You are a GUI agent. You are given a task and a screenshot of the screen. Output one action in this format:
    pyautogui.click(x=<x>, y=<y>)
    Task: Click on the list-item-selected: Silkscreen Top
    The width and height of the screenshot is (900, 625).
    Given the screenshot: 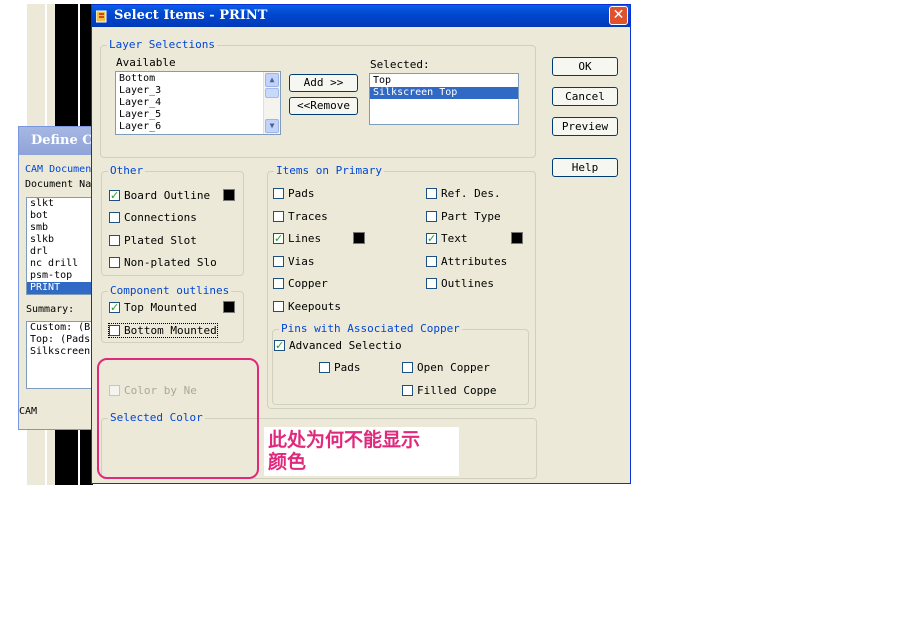 What is the action you would take?
    pyautogui.click(x=444, y=93)
    